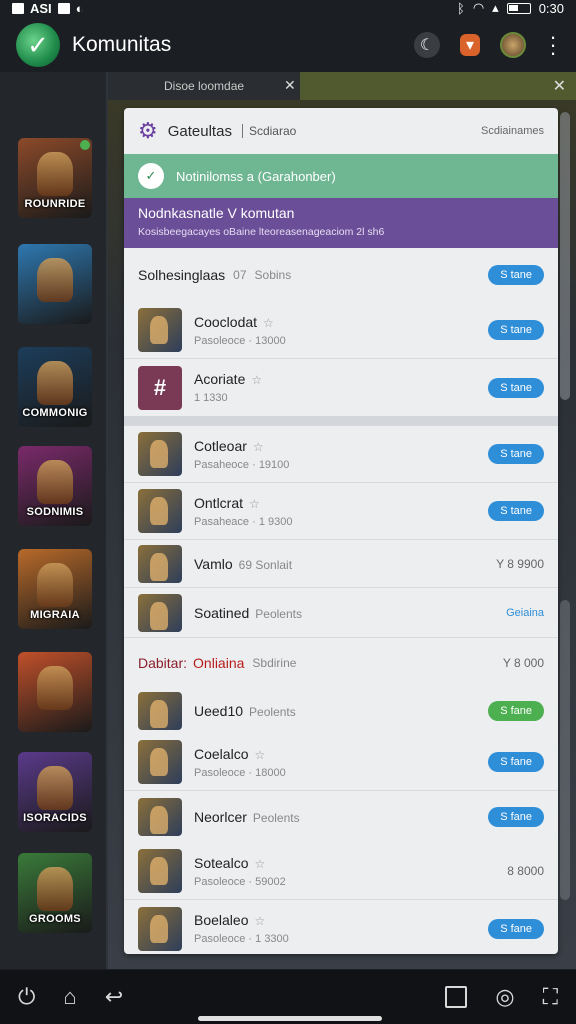 This screenshot has height=1024, width=576. What do you see at coordinates (114, 997) in the screenshot?
I see `back-icon: ↩` at bounding box center [114, 997].